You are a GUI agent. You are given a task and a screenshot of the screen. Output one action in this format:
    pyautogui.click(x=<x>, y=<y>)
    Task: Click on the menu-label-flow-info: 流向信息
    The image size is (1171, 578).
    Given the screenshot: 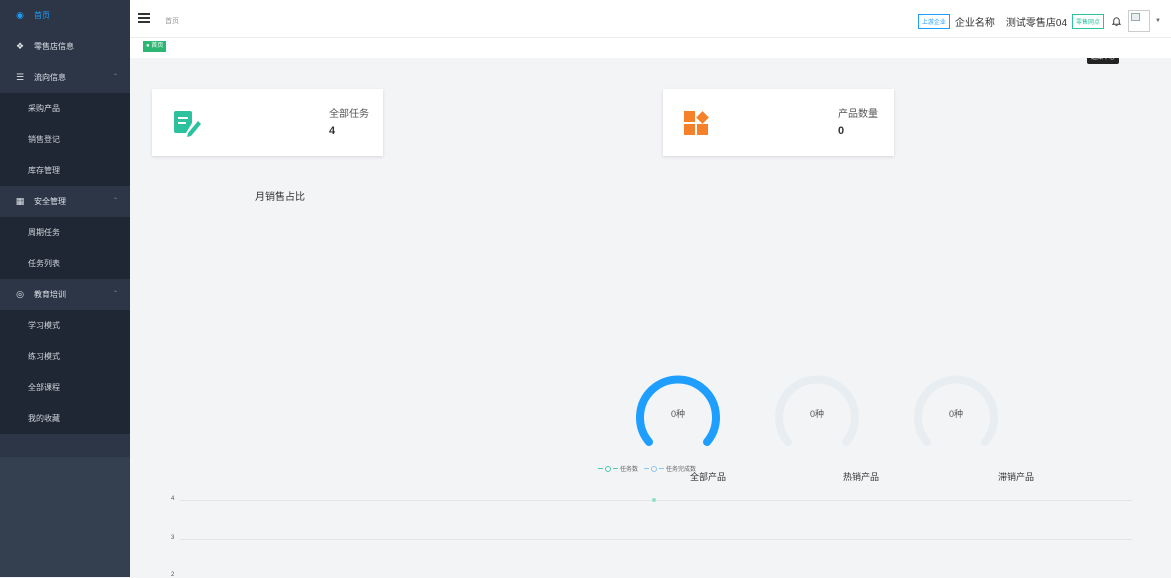 What is the action you would take?
    pyautogui.click(x=50, y=77)
    